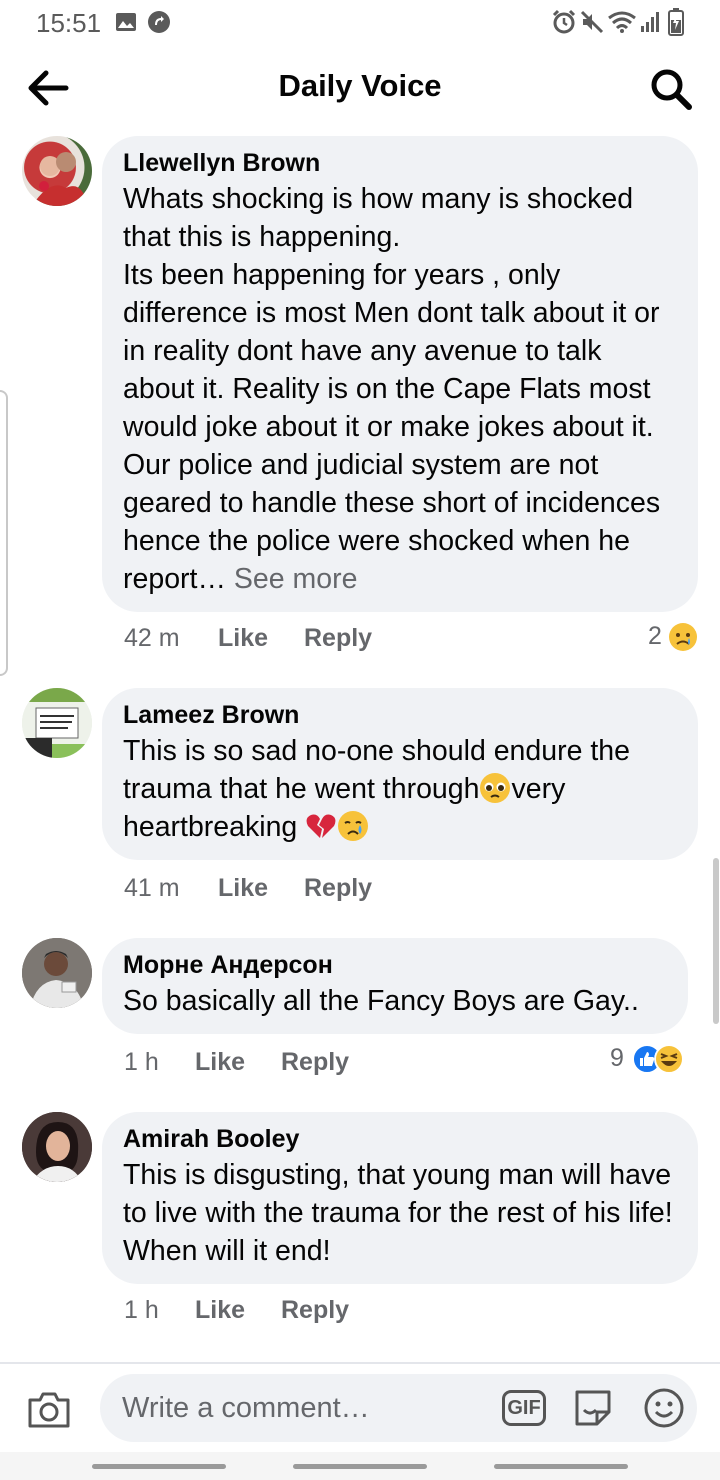 The height and width of the screenshot is (1480, 720). What do you see at coordinates (321, 826) in the screenshot?
I see `broken-heart-emoji` at bounding box center [321, 826].